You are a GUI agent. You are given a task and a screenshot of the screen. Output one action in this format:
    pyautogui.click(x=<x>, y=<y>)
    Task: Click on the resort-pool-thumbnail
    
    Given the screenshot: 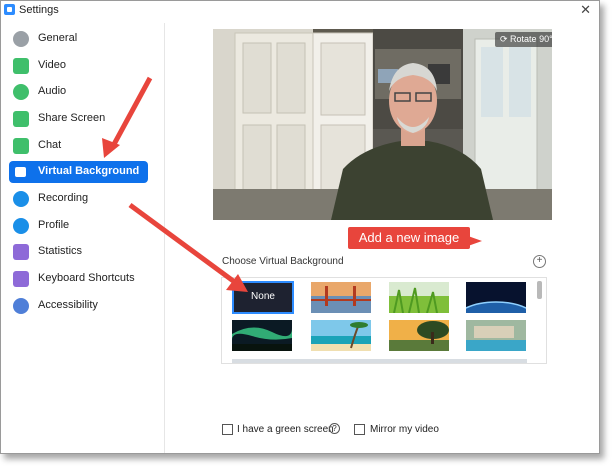 What is the action you would take?
    pyautogui.click(x=496, y=335)
    